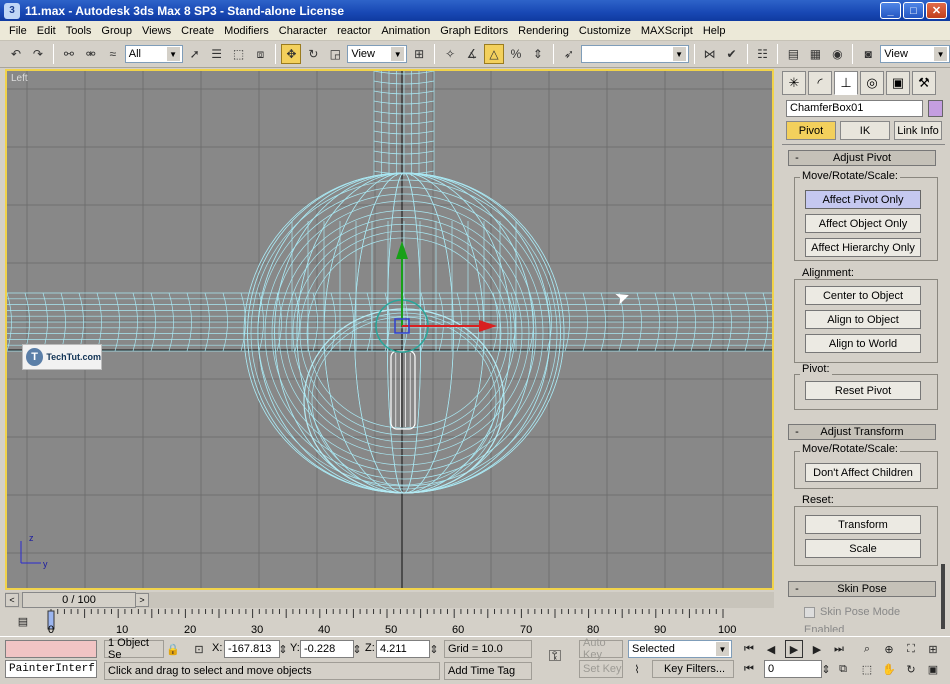  I want to click on menu-graph-editors: Graph Editors, so click(474, 31).